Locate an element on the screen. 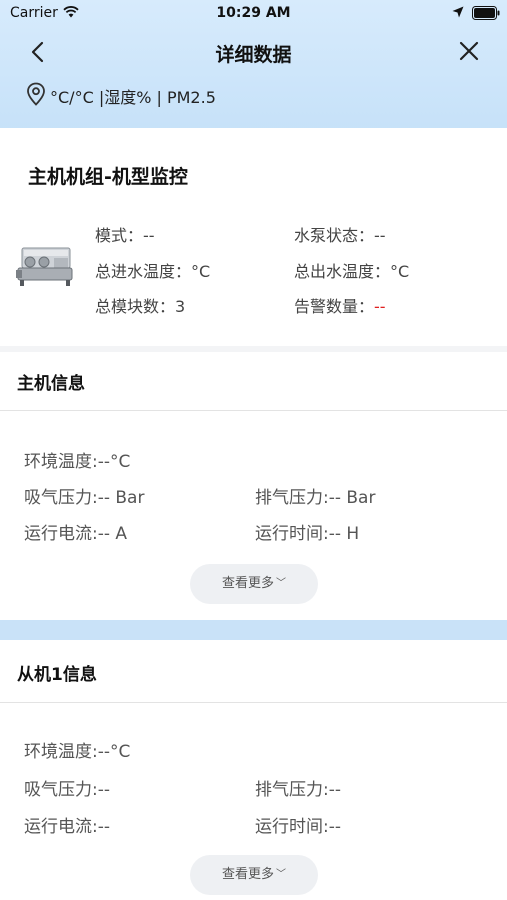 This screenshot has width=507, height=900. location-pin-icon is located at coordinates (36, 94).